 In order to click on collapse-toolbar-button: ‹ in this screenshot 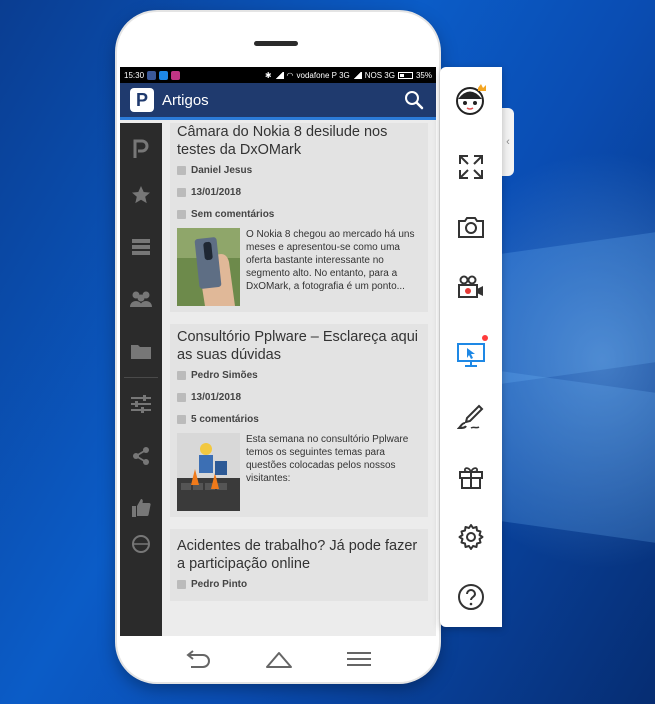, I will do `click(508, 142)`.